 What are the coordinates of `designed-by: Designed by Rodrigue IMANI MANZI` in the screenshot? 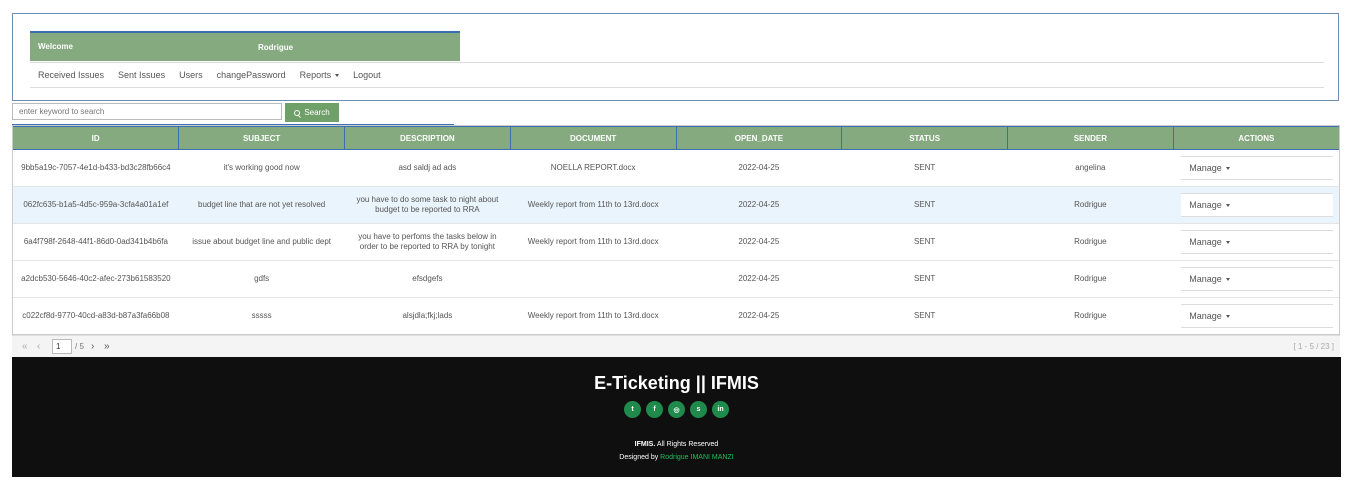 It's located at (676, 457).